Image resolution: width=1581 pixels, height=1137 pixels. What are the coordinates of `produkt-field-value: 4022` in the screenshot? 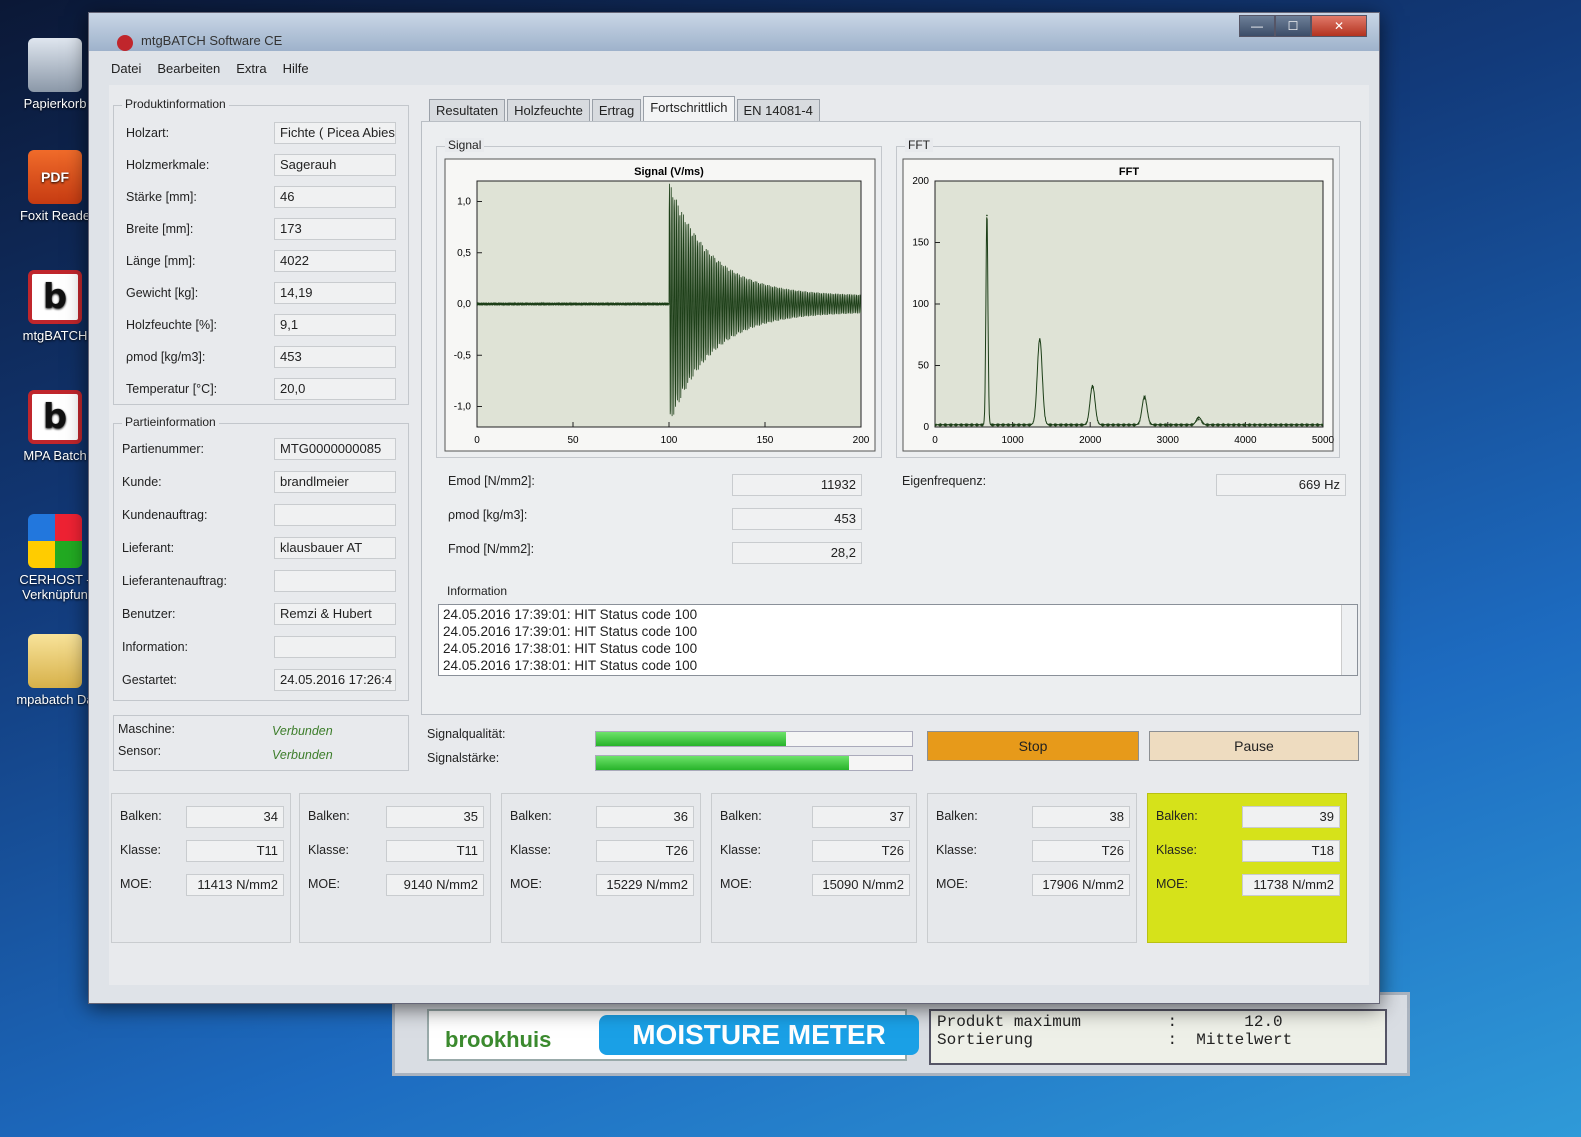 It's located at (335, 261).